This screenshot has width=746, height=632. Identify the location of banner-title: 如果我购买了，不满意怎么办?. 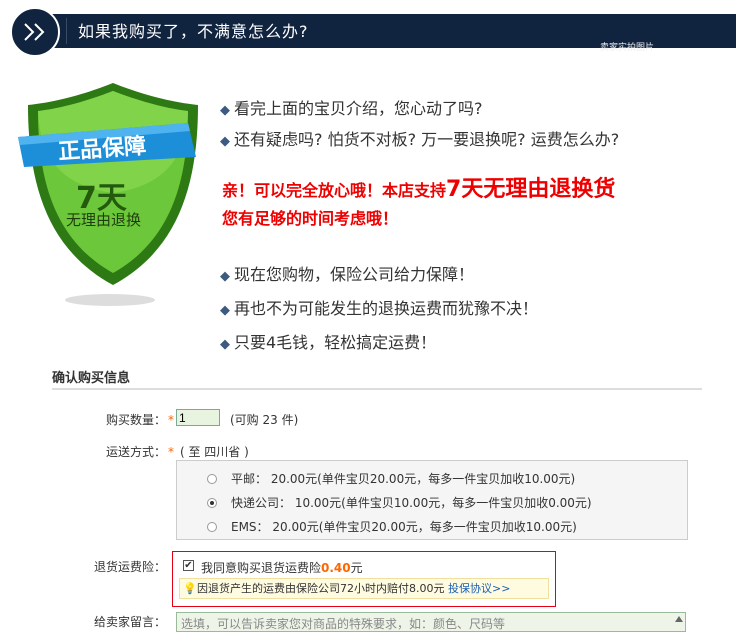
(193, 31).